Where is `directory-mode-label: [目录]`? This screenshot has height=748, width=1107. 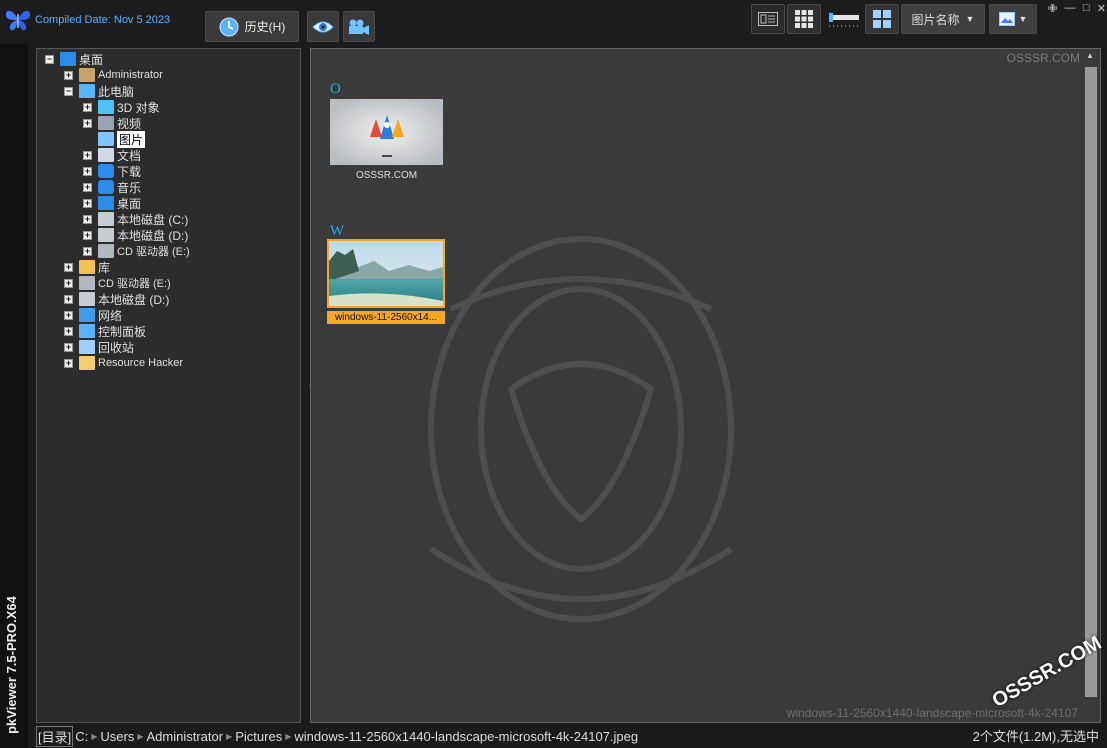
directory-mode-label: [目录] is located at coordinates (55, 736).